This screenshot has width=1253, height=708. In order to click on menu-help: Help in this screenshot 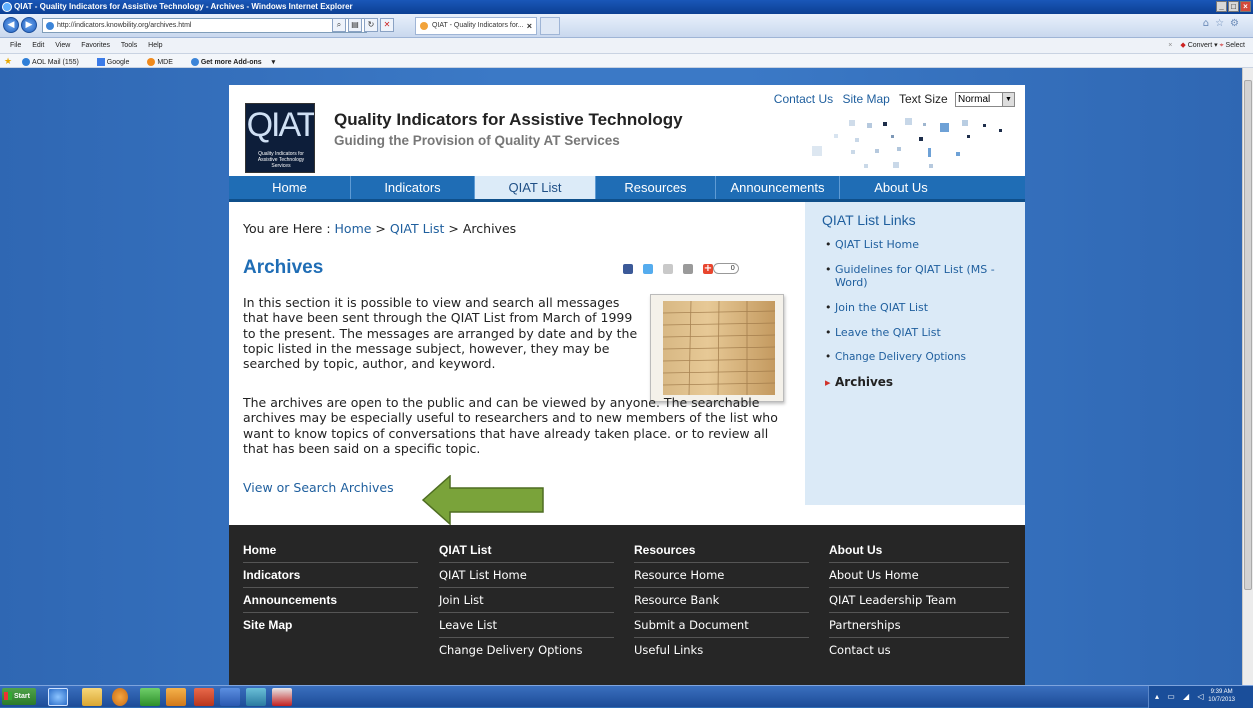, I will do `click(155, 45)`.